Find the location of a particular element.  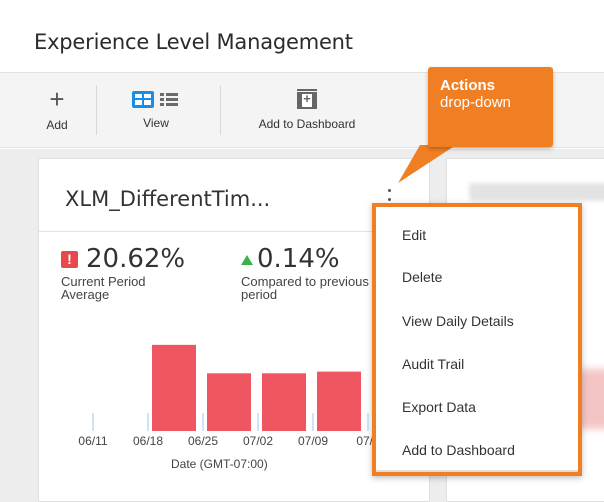

add-button: + Add is located at coordinates (57, 110).